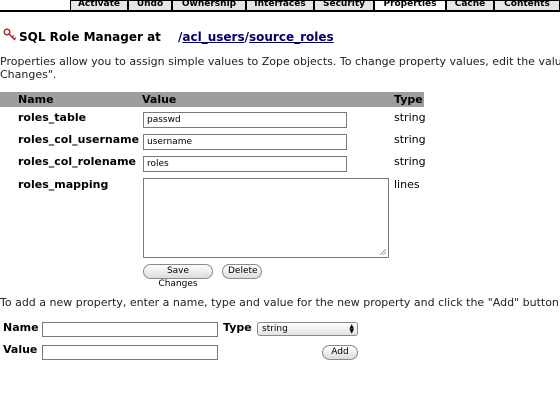  Describe the element at coordinates (213, 37) in the screenshot. I see `breadcrumb-acl-users: acl_users` at that location.